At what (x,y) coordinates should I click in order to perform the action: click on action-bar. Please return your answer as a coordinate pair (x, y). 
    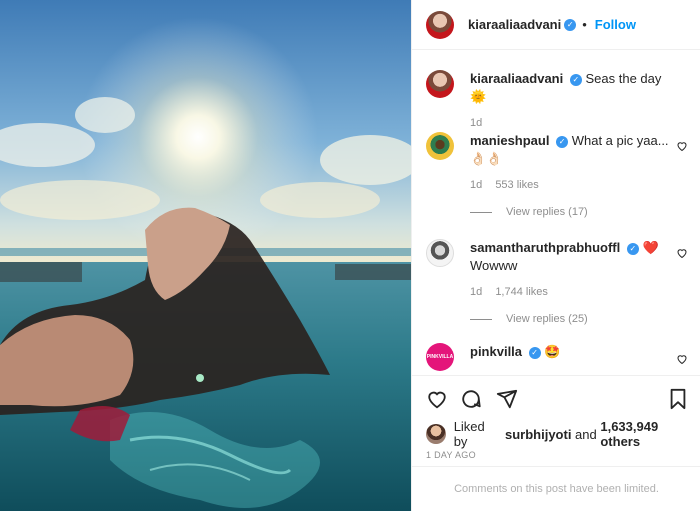
    Looking at the image, I should click on (556, 397).